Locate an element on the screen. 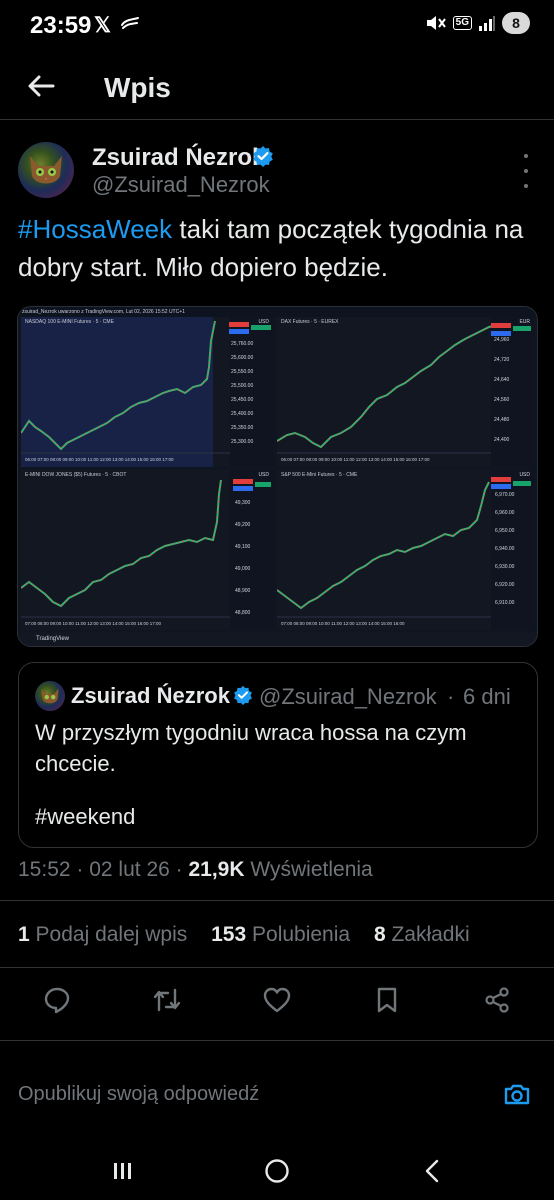  header-divider is located at coordinates (277, 119).